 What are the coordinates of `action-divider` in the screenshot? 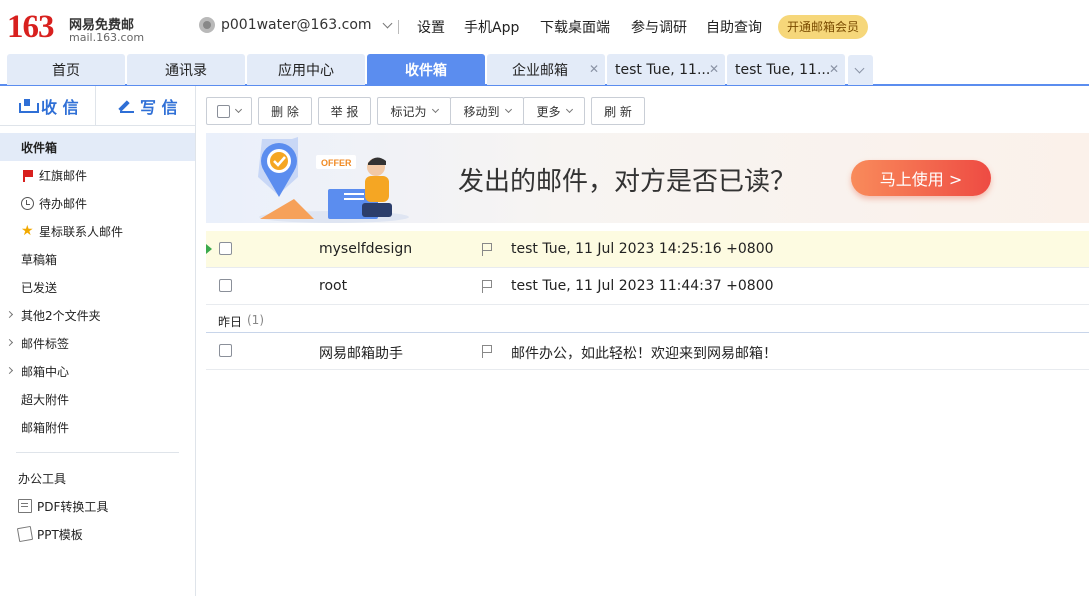 It's located at (95, 106).